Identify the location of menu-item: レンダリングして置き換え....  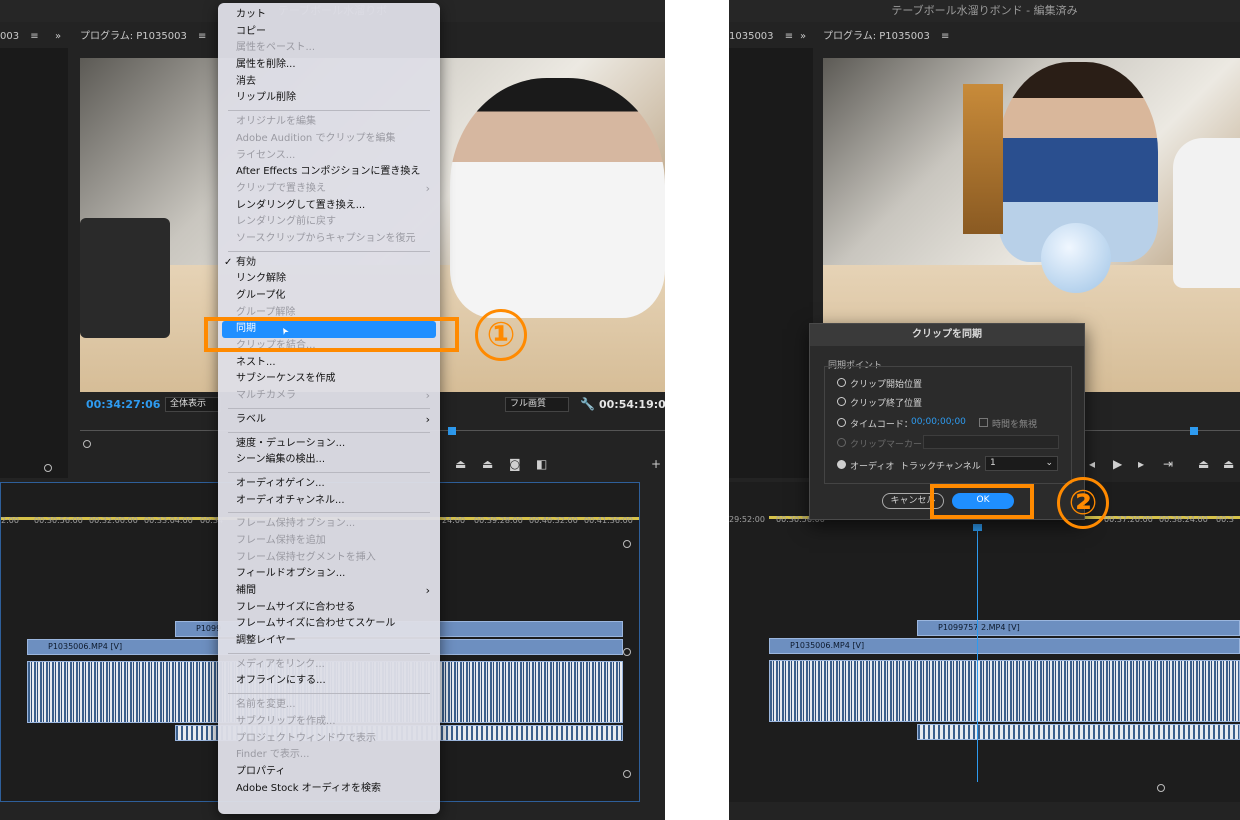
(329, 206).